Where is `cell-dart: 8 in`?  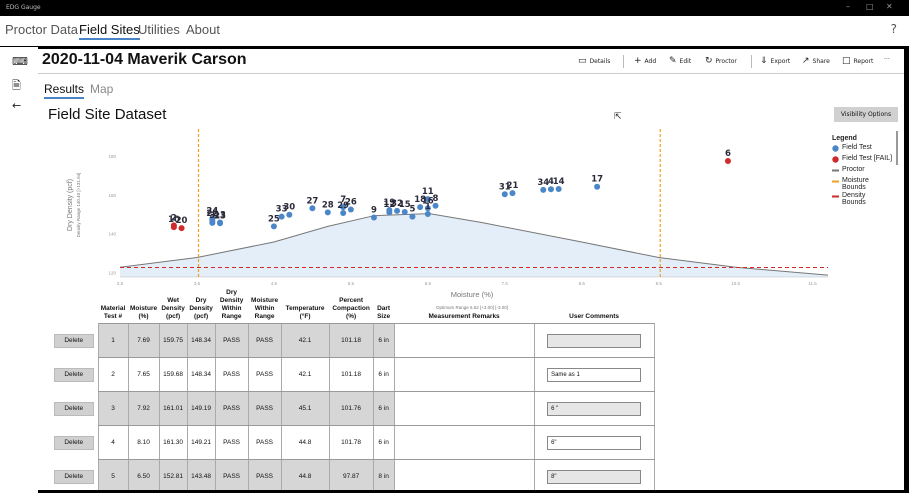 cell-dart: 8 in is located at coordinates (383, 474).